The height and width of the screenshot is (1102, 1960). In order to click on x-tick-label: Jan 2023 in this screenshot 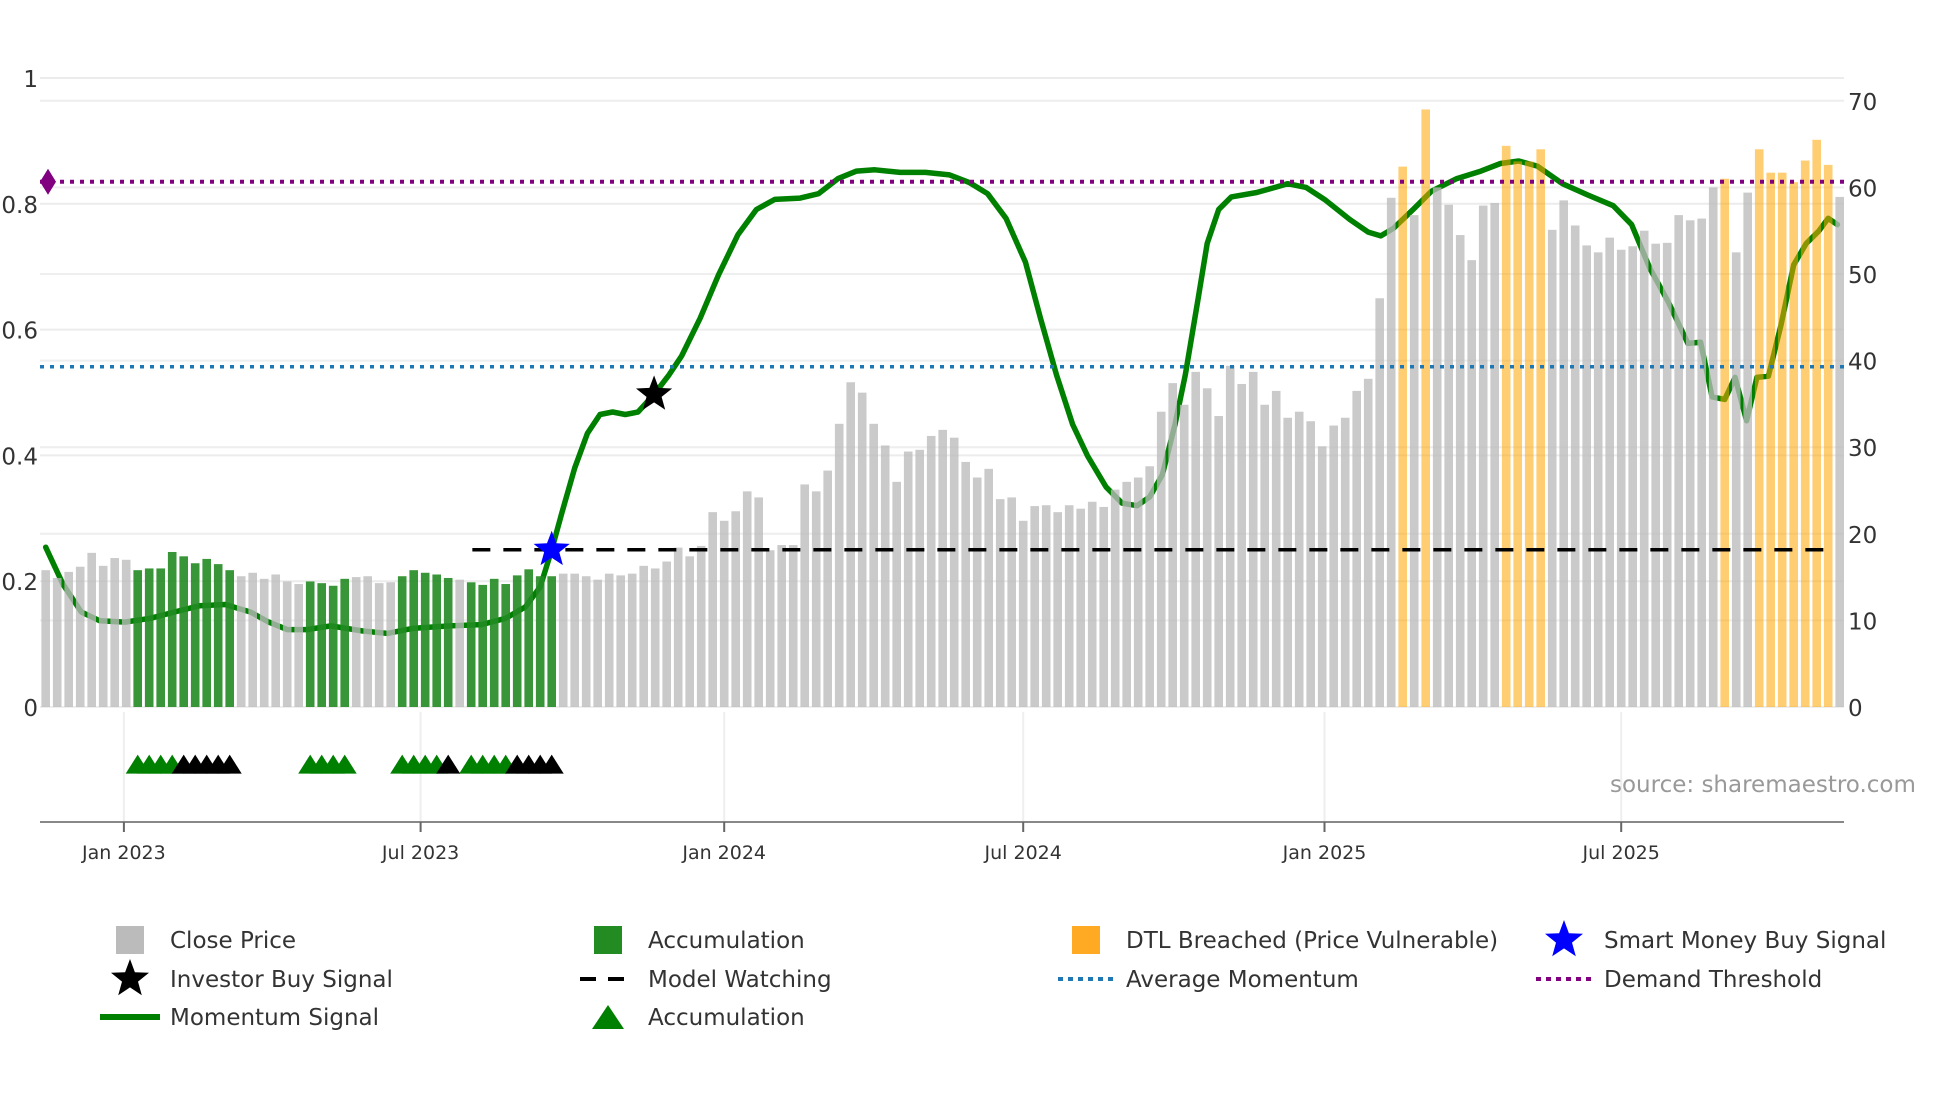, I will do `click(123, 853)`.